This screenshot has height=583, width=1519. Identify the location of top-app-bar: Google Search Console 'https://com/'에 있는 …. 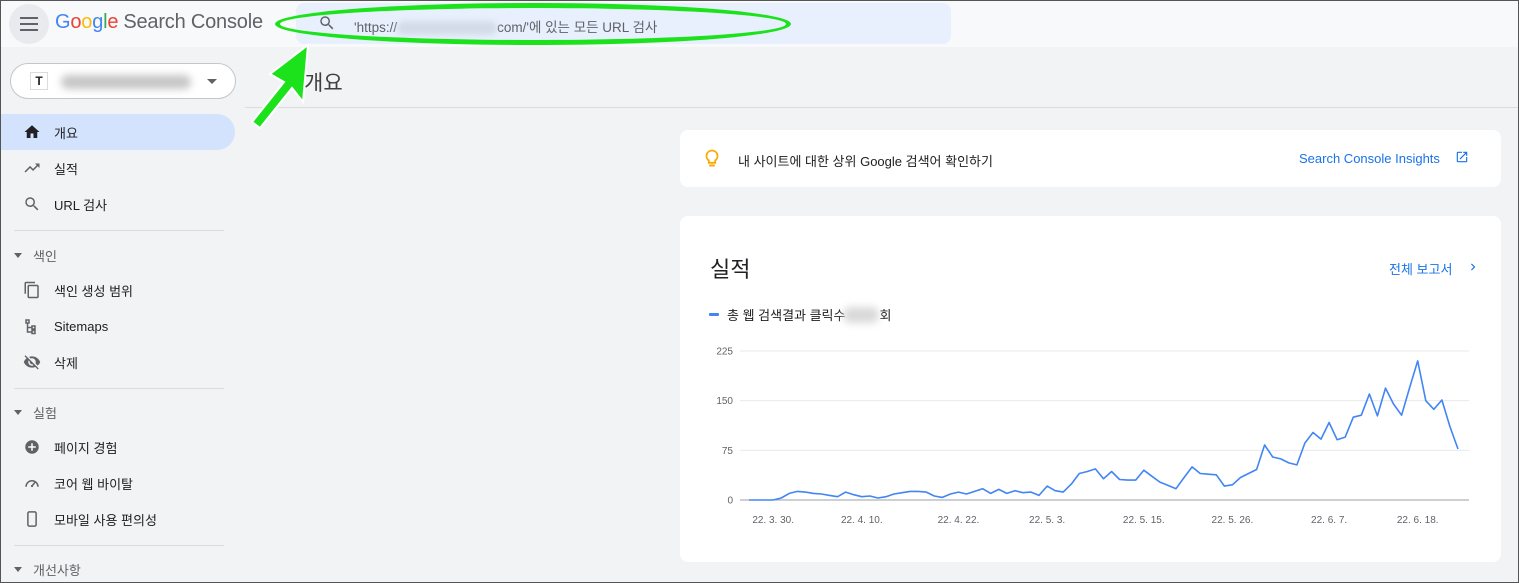
(759, 23).